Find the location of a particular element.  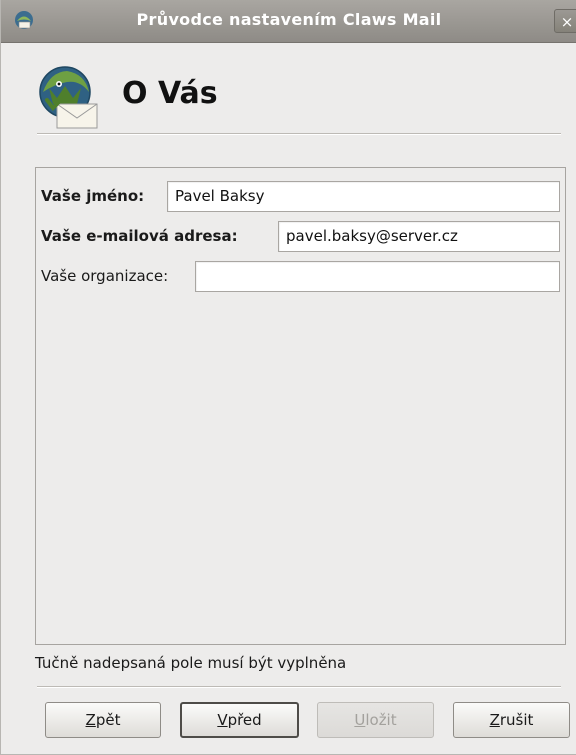

save-button: Uložit is located at coordinates (375, 720).